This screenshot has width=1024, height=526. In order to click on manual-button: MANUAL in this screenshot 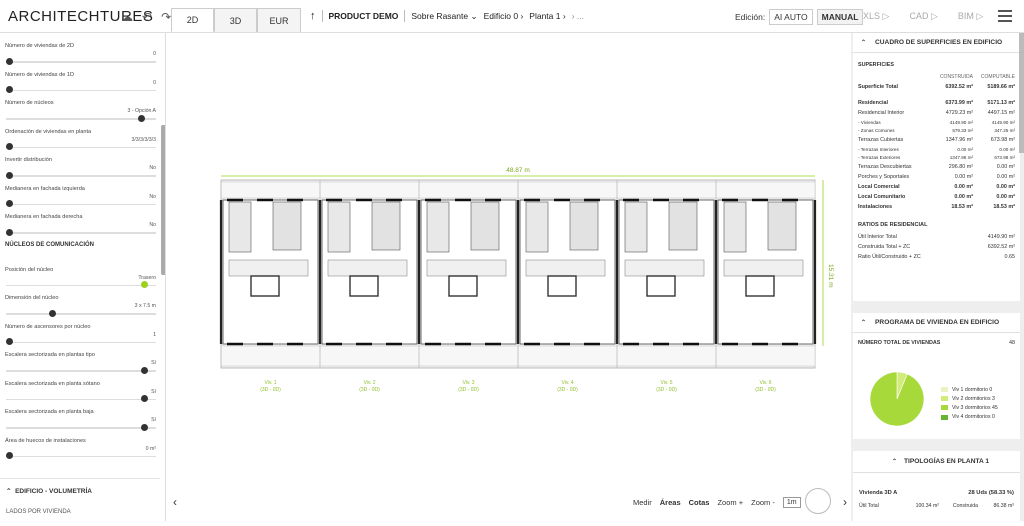, I will do `click(840, 17)`.